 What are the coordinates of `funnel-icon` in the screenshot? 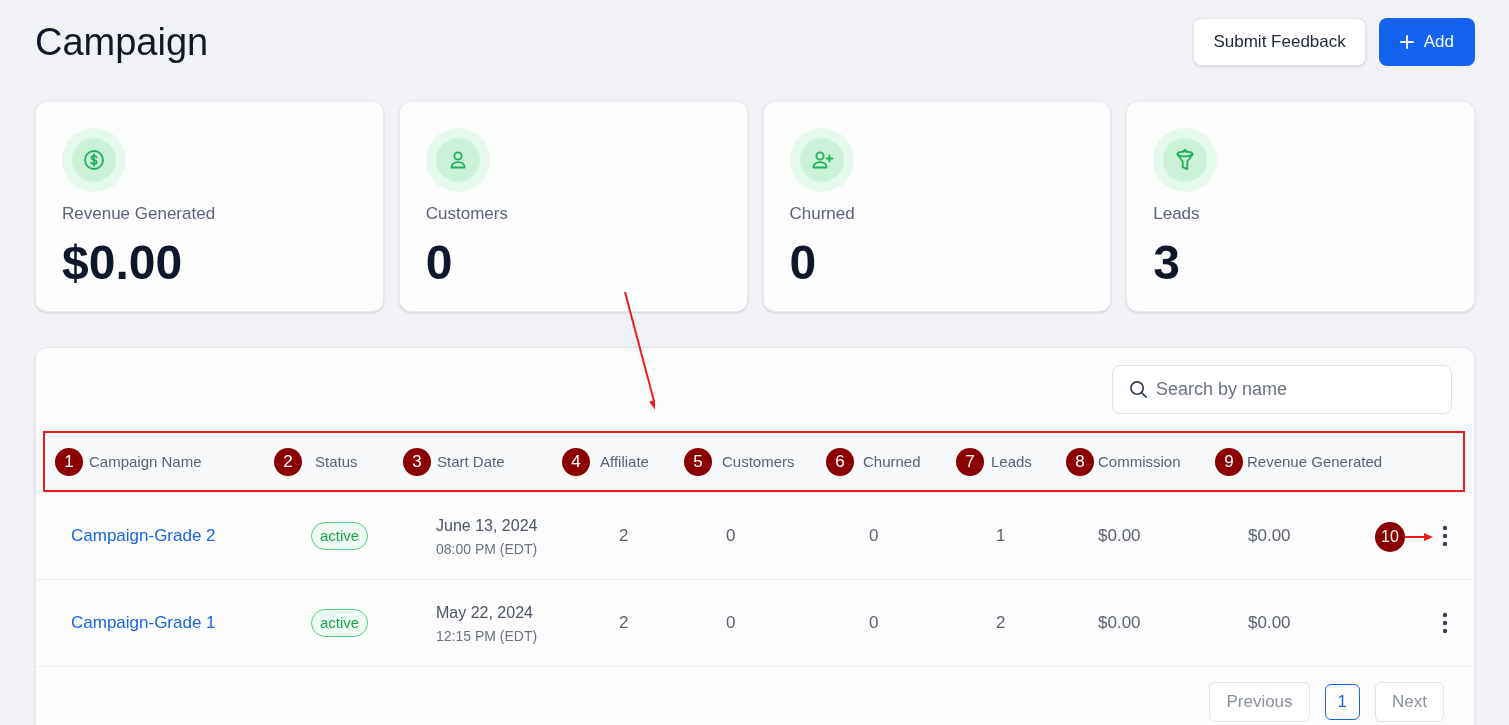 It's located at (1185, 160).